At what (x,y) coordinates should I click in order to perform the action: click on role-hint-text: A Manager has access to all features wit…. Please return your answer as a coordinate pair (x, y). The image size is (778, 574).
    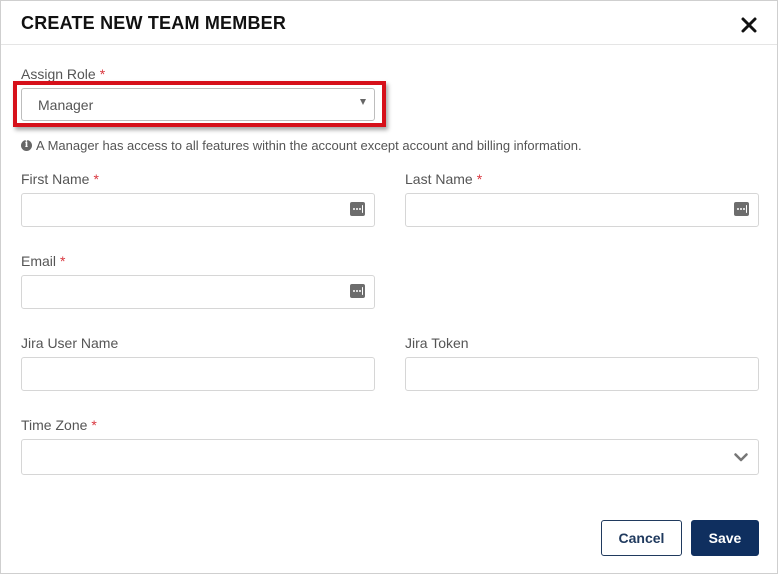
    Looking at the image, I should click on (309, 145).